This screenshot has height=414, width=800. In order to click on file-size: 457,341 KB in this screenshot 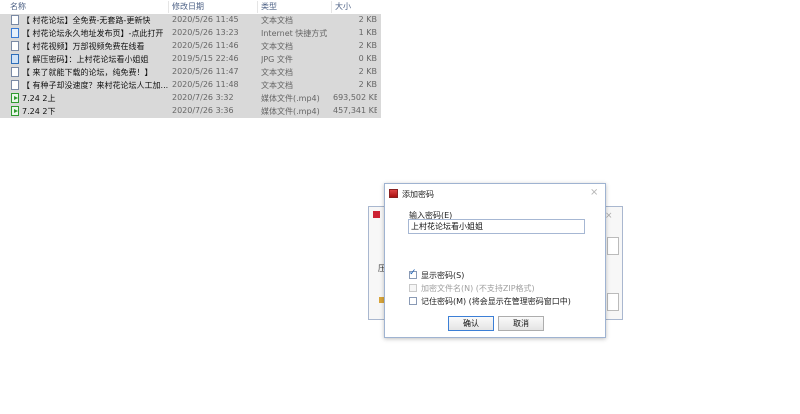, I will do `click(355, 110)`.